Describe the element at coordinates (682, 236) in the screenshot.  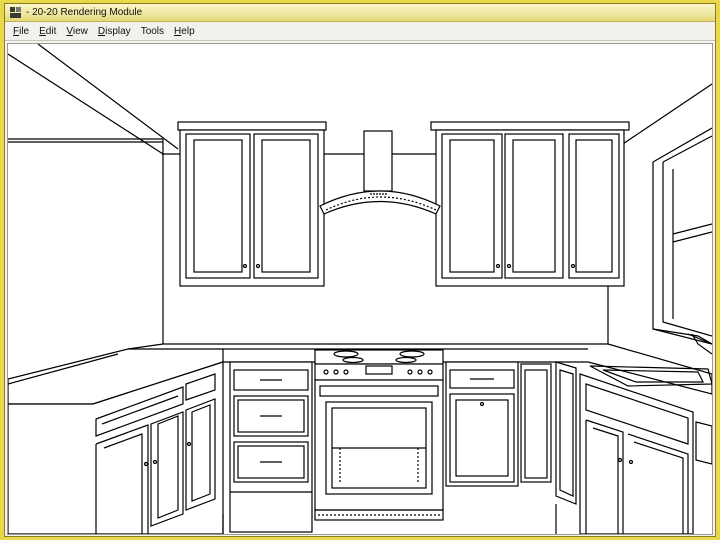
I see `kitchen-window` at that location.